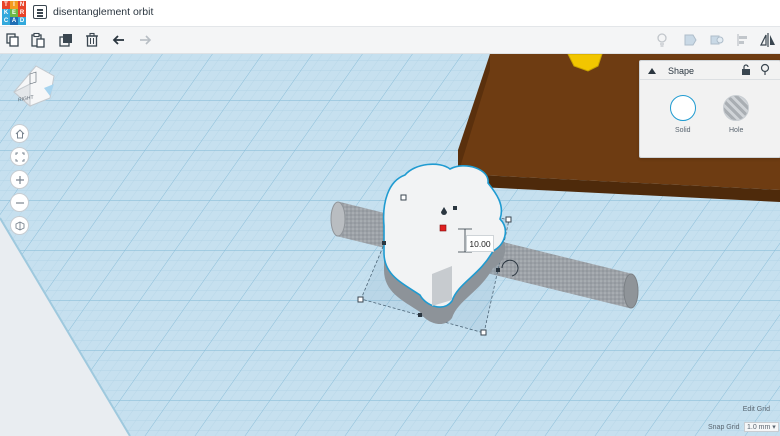 The width and height of the screenshot is (780, 436). I want to click on logo-letter: K, so click(6, 13).